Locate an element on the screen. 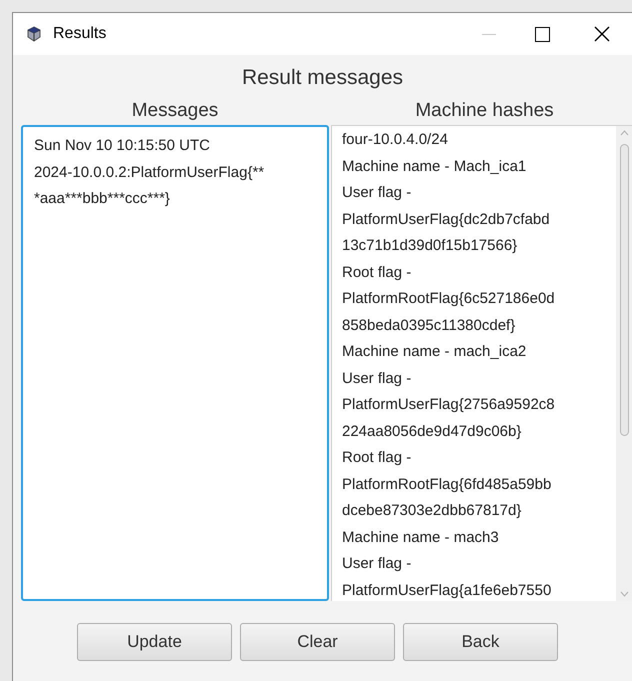  hash-line: dcebe87303e2dbb67817d} is located at coordinates (432, 511).